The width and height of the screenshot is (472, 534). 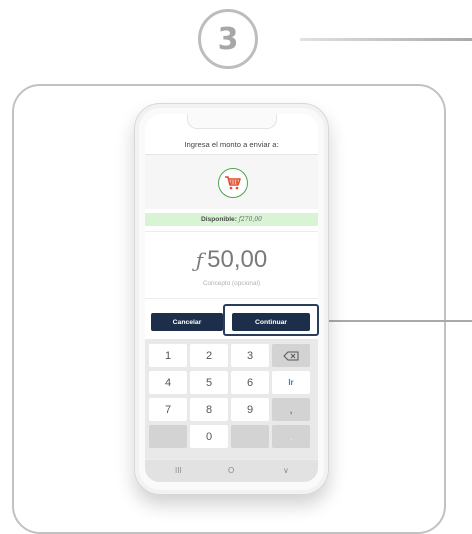 What do you see at coordinates (209, 409) in the screenshot?
I see `key-8: 8` at bounding box center [209, 409].